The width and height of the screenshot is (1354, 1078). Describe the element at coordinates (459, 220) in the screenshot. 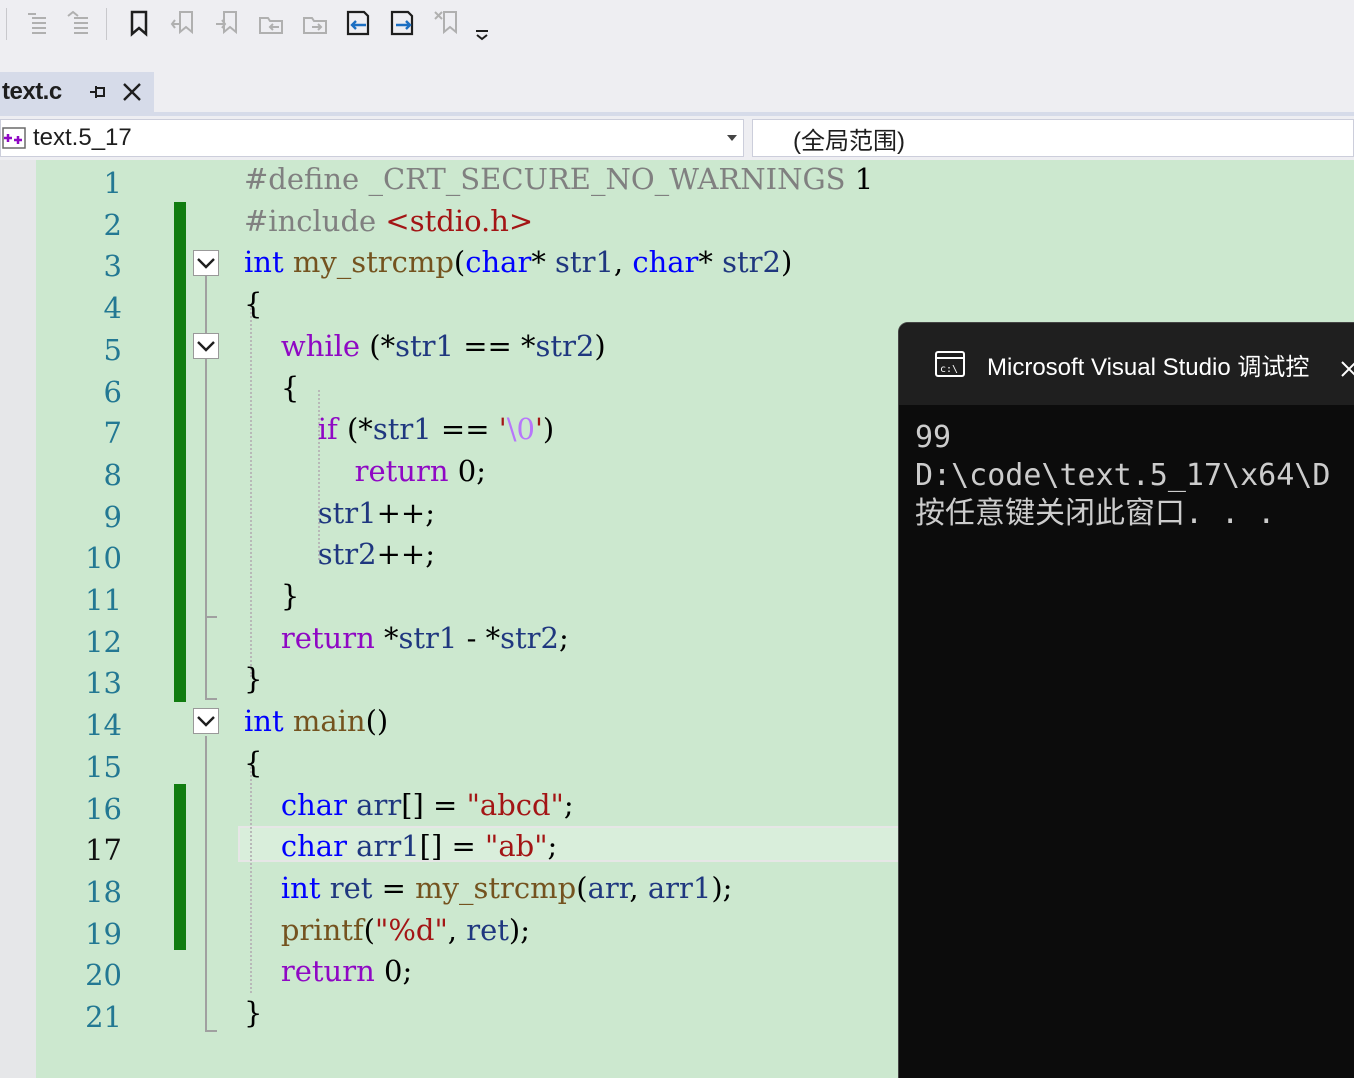

I see `code-token: <stdio.h>` at that location.